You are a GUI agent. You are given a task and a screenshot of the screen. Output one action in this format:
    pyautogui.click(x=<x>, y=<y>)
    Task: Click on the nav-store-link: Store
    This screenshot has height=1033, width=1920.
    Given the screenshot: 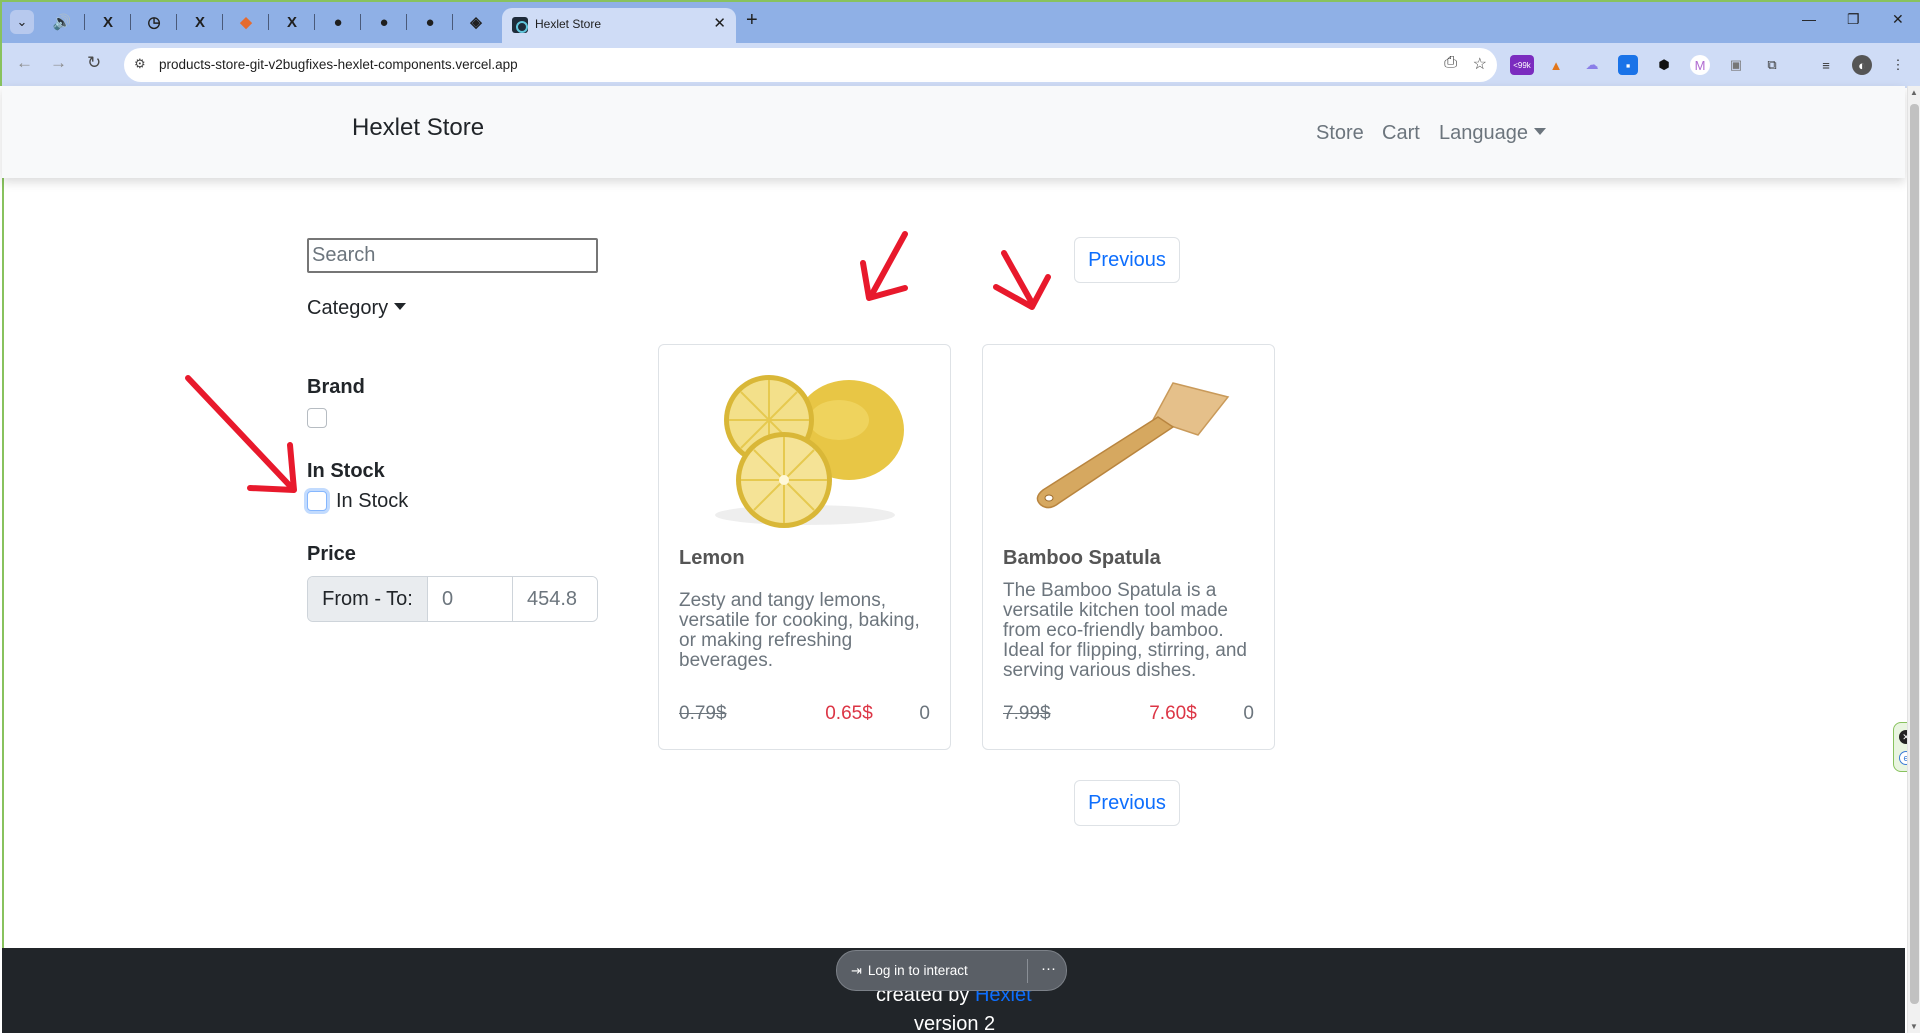 What is the action you would take?
    pyautogui.click(x=1340, y=133)
    